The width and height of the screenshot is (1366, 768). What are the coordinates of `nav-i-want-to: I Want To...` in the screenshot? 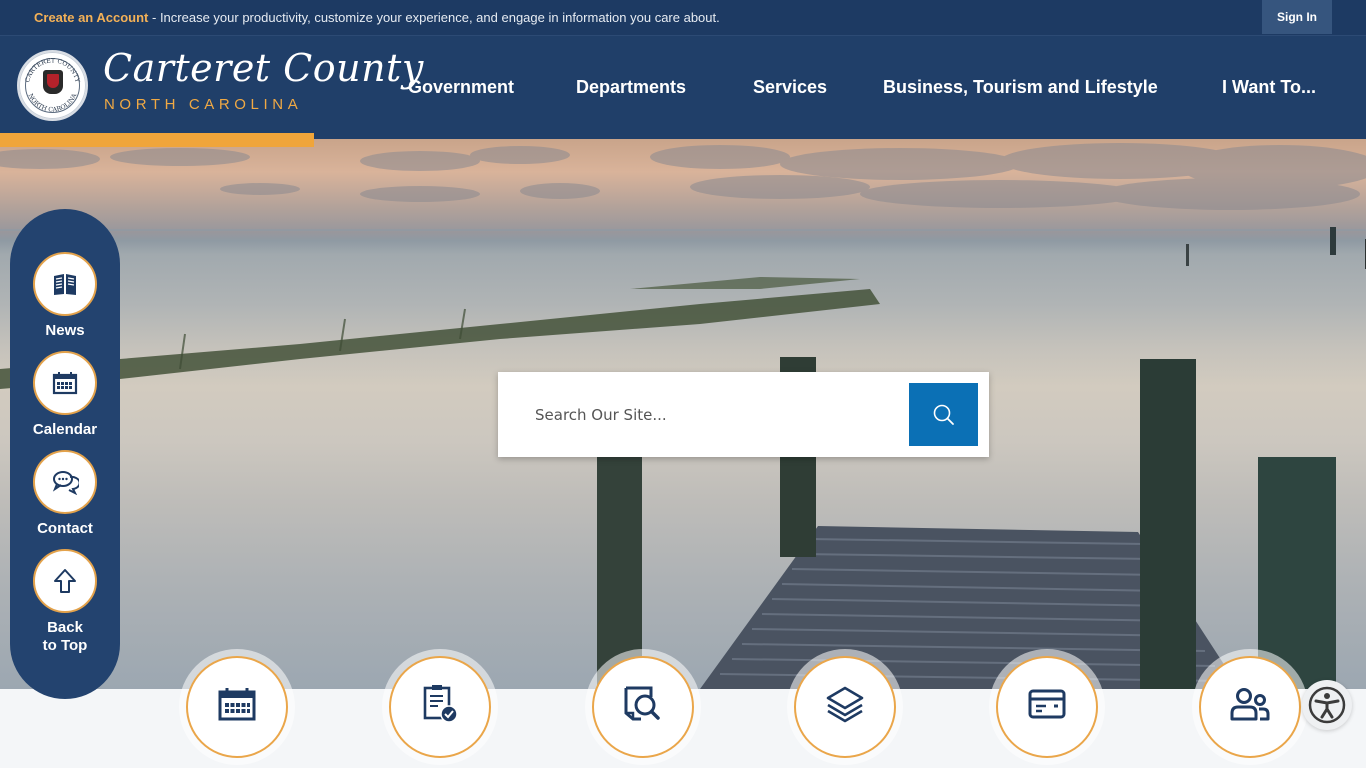 It's located at (1269, 87).